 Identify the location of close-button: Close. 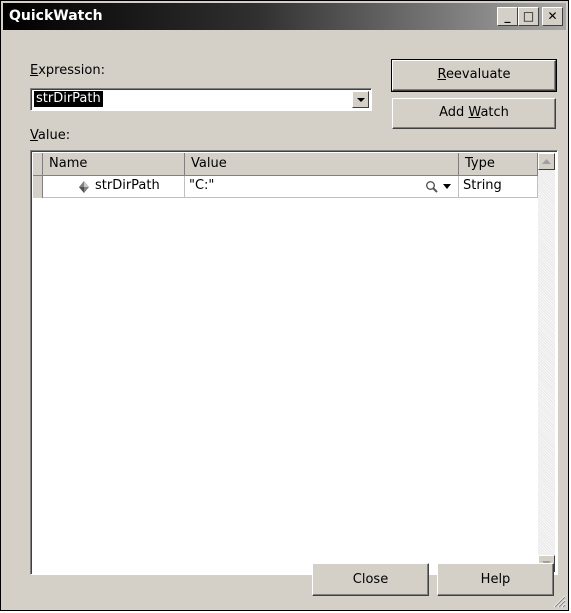
(370, 579).